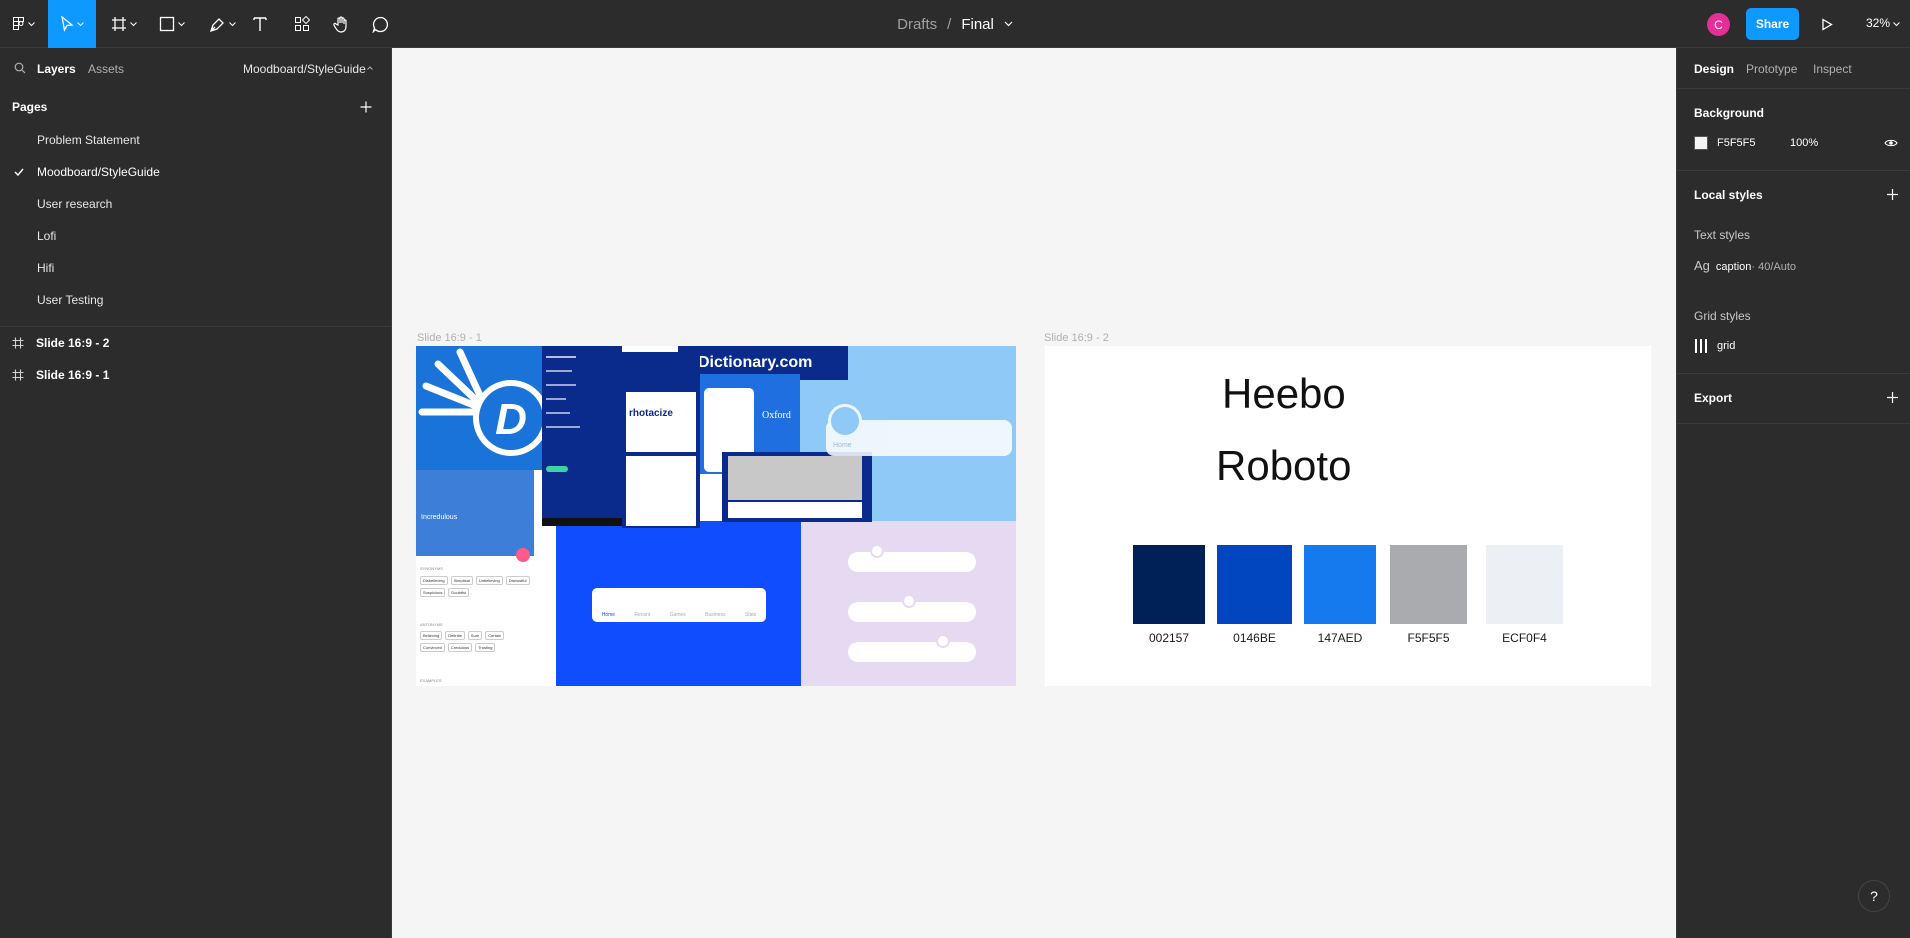  What do you see at coordinates (73, 375) in the screenshot?
I see `layer-name: Slide 16:9 - 1` at bounding box center [73, 375].